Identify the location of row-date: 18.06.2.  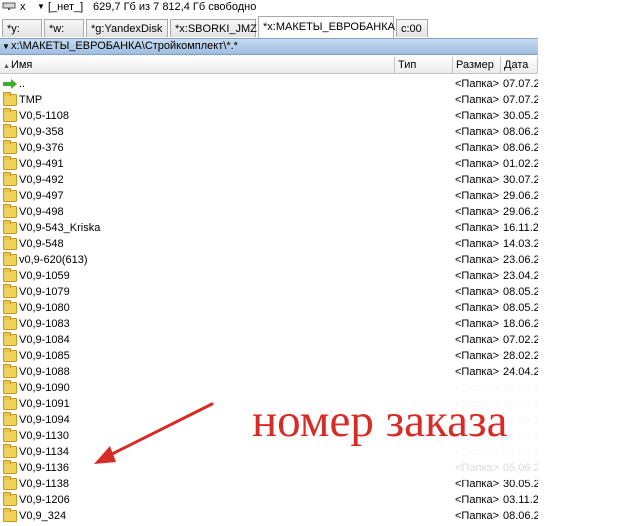
(520, 324).